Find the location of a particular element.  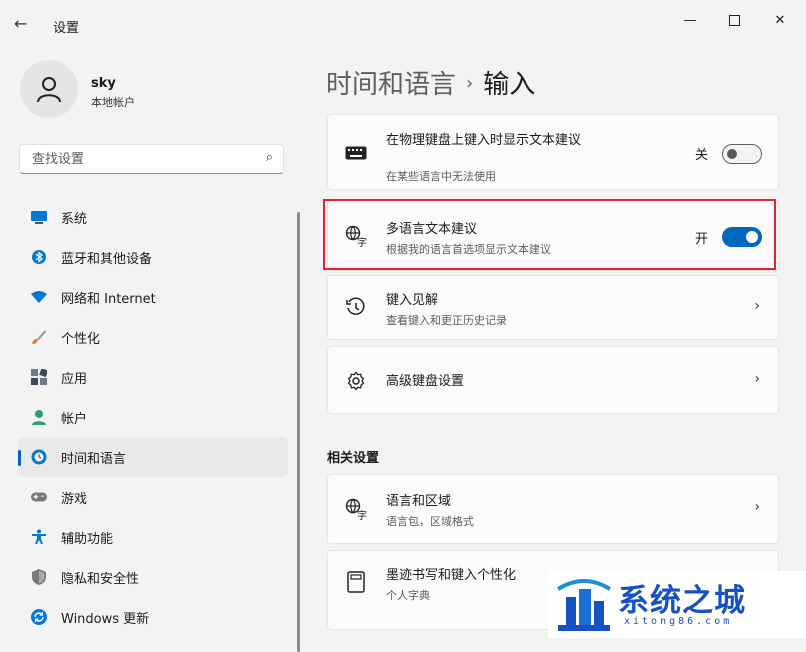

watermark: 系统之城 xitong86.com is located at coordinates (677, 604).